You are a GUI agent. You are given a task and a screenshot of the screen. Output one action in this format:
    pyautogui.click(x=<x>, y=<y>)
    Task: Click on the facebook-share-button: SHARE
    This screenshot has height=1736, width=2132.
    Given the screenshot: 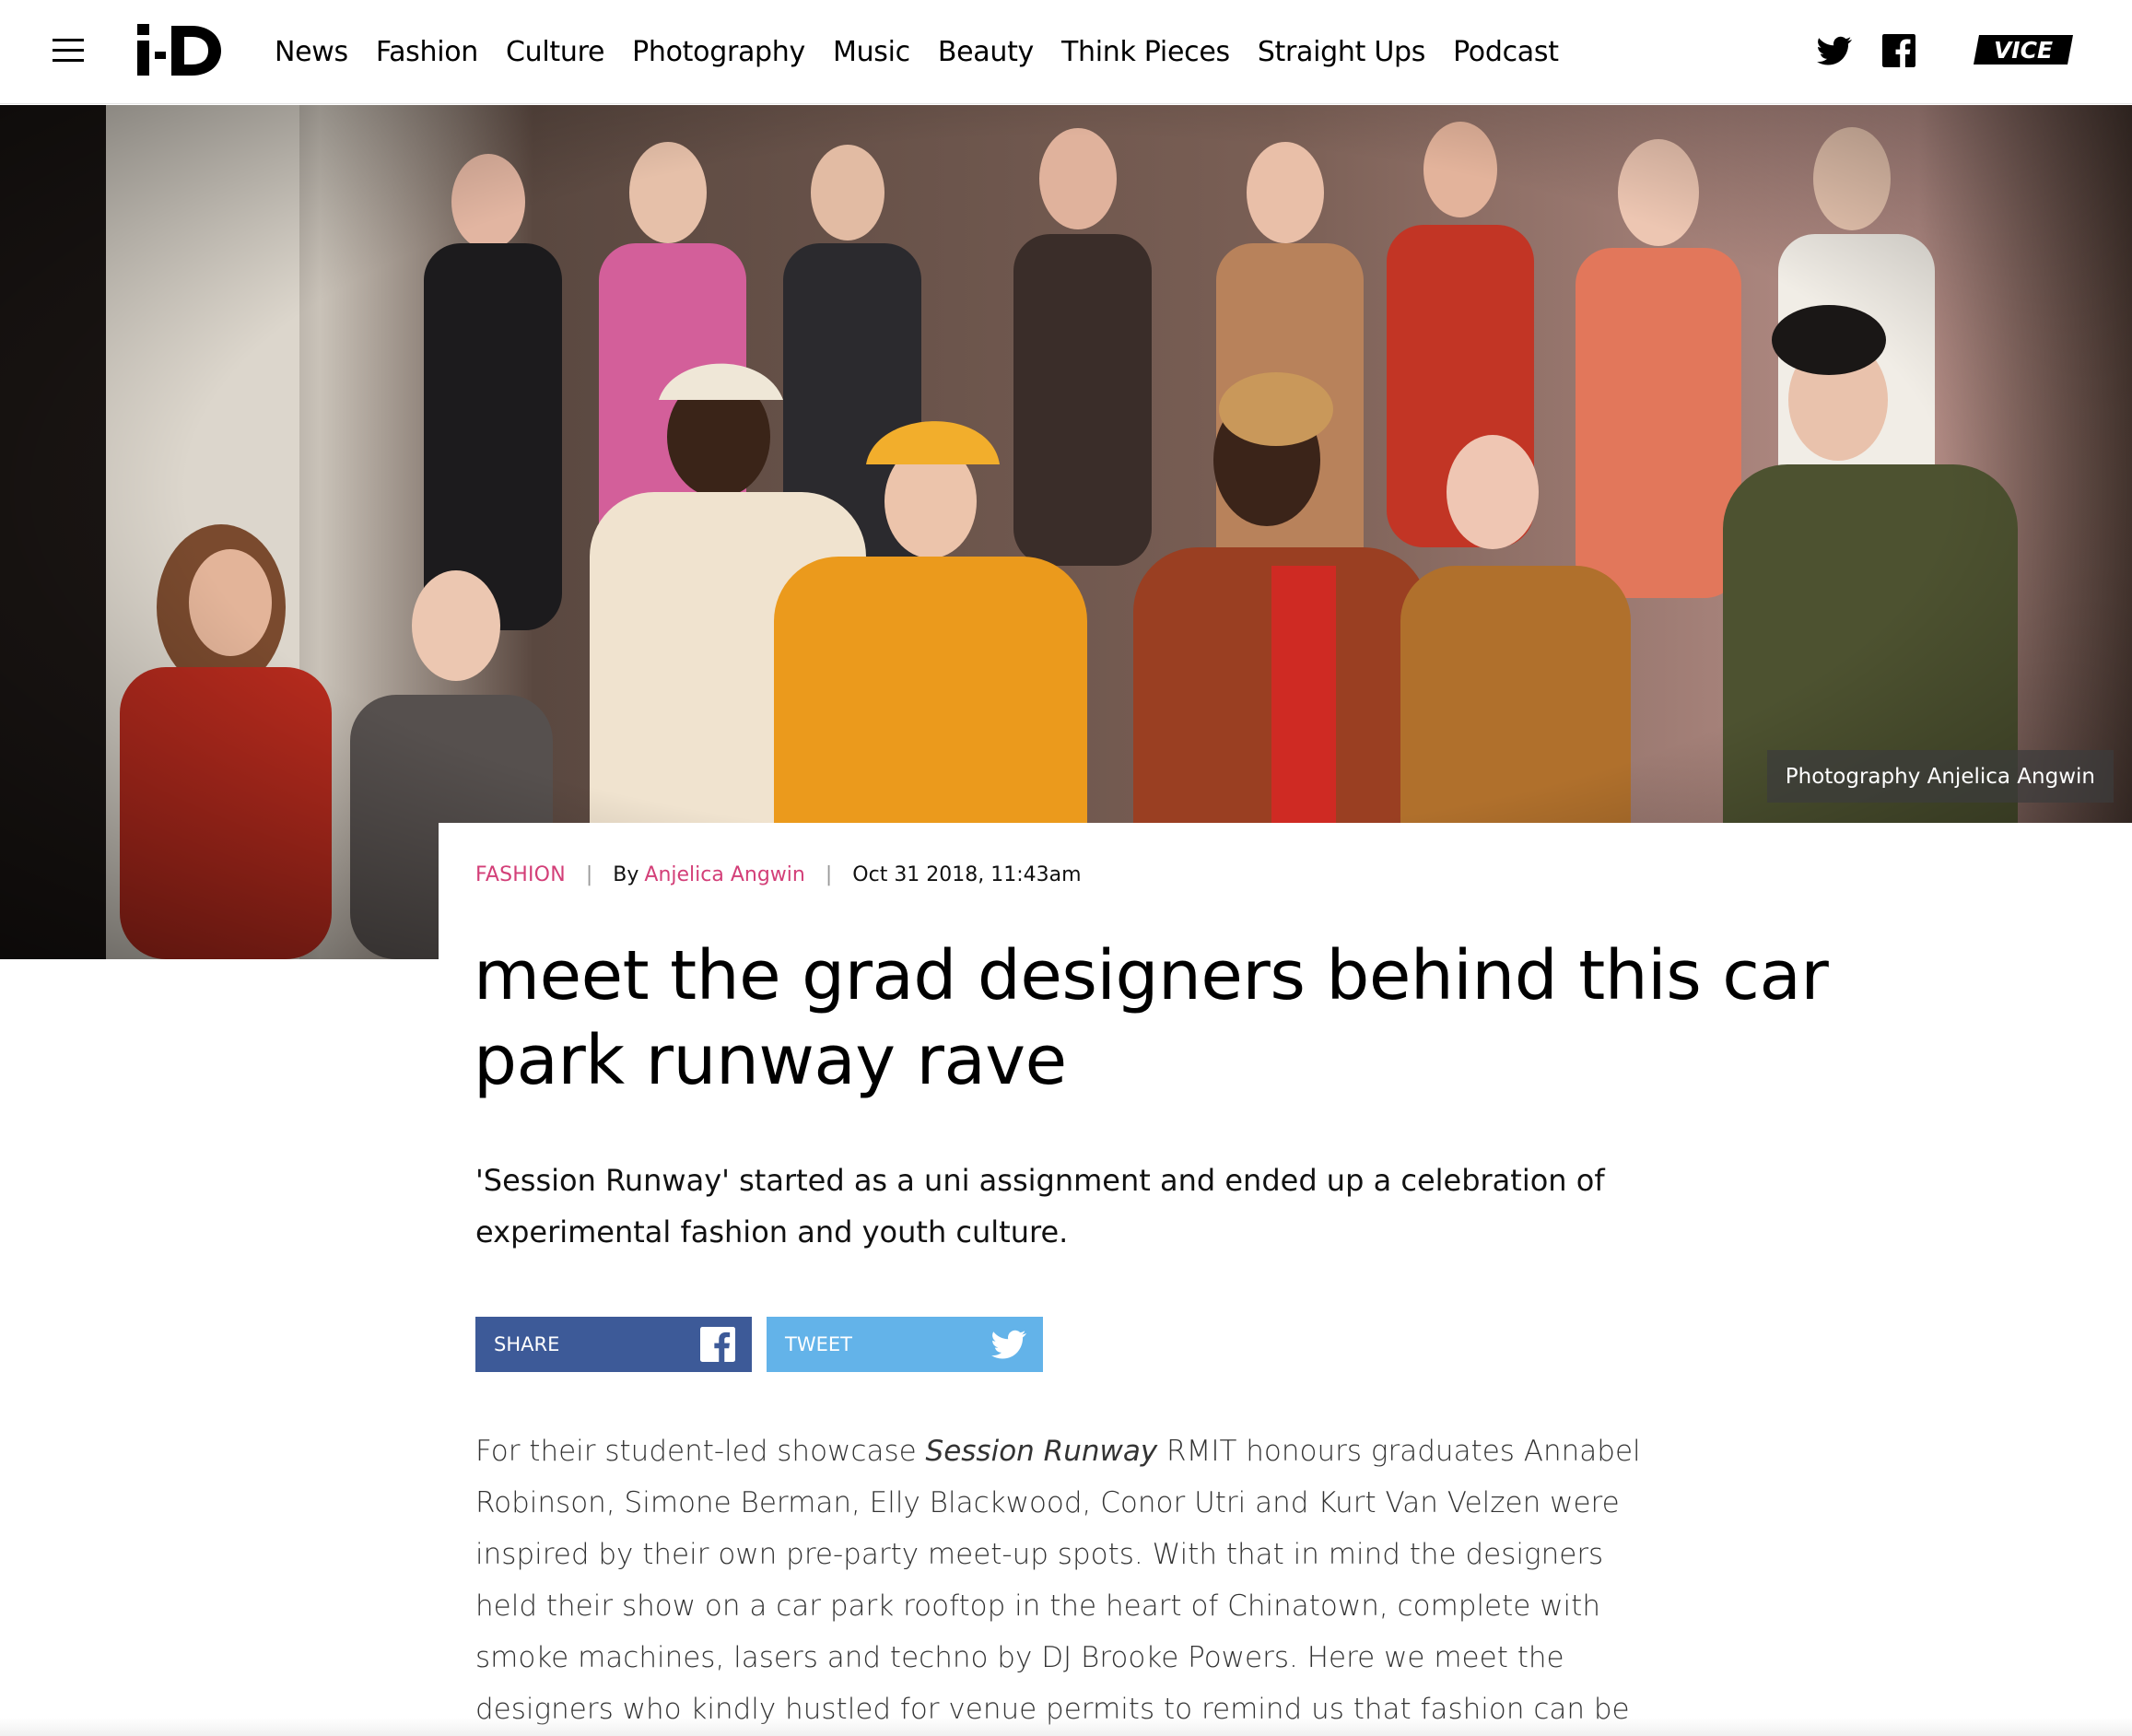 What is the action you would take?
    pyautogui.click(x=613, y=1344)
    